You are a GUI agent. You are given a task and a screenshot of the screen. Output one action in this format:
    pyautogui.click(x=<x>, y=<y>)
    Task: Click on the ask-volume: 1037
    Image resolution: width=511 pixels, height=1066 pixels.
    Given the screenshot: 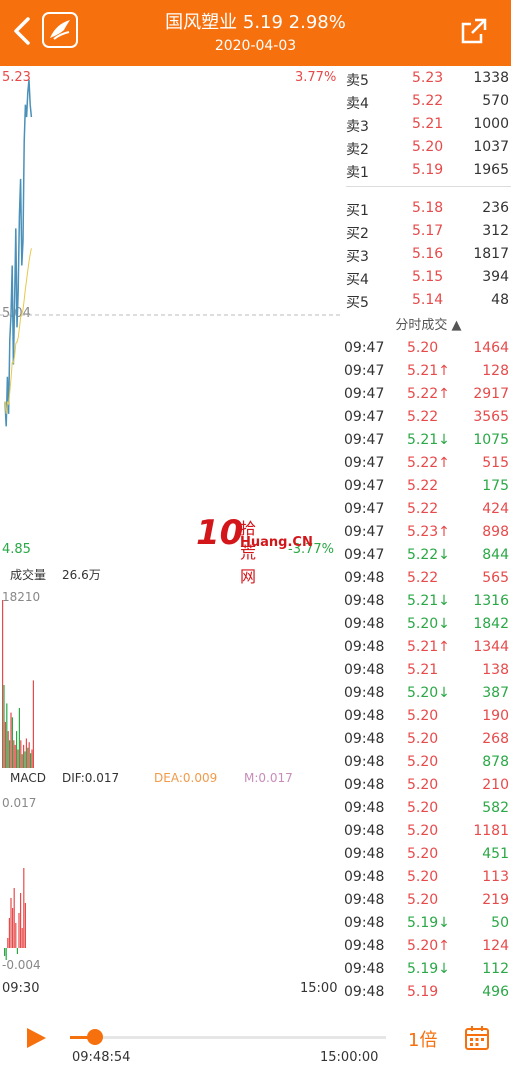 What is the action you would take?
    pyautogui.click(x=491, y=147)
    